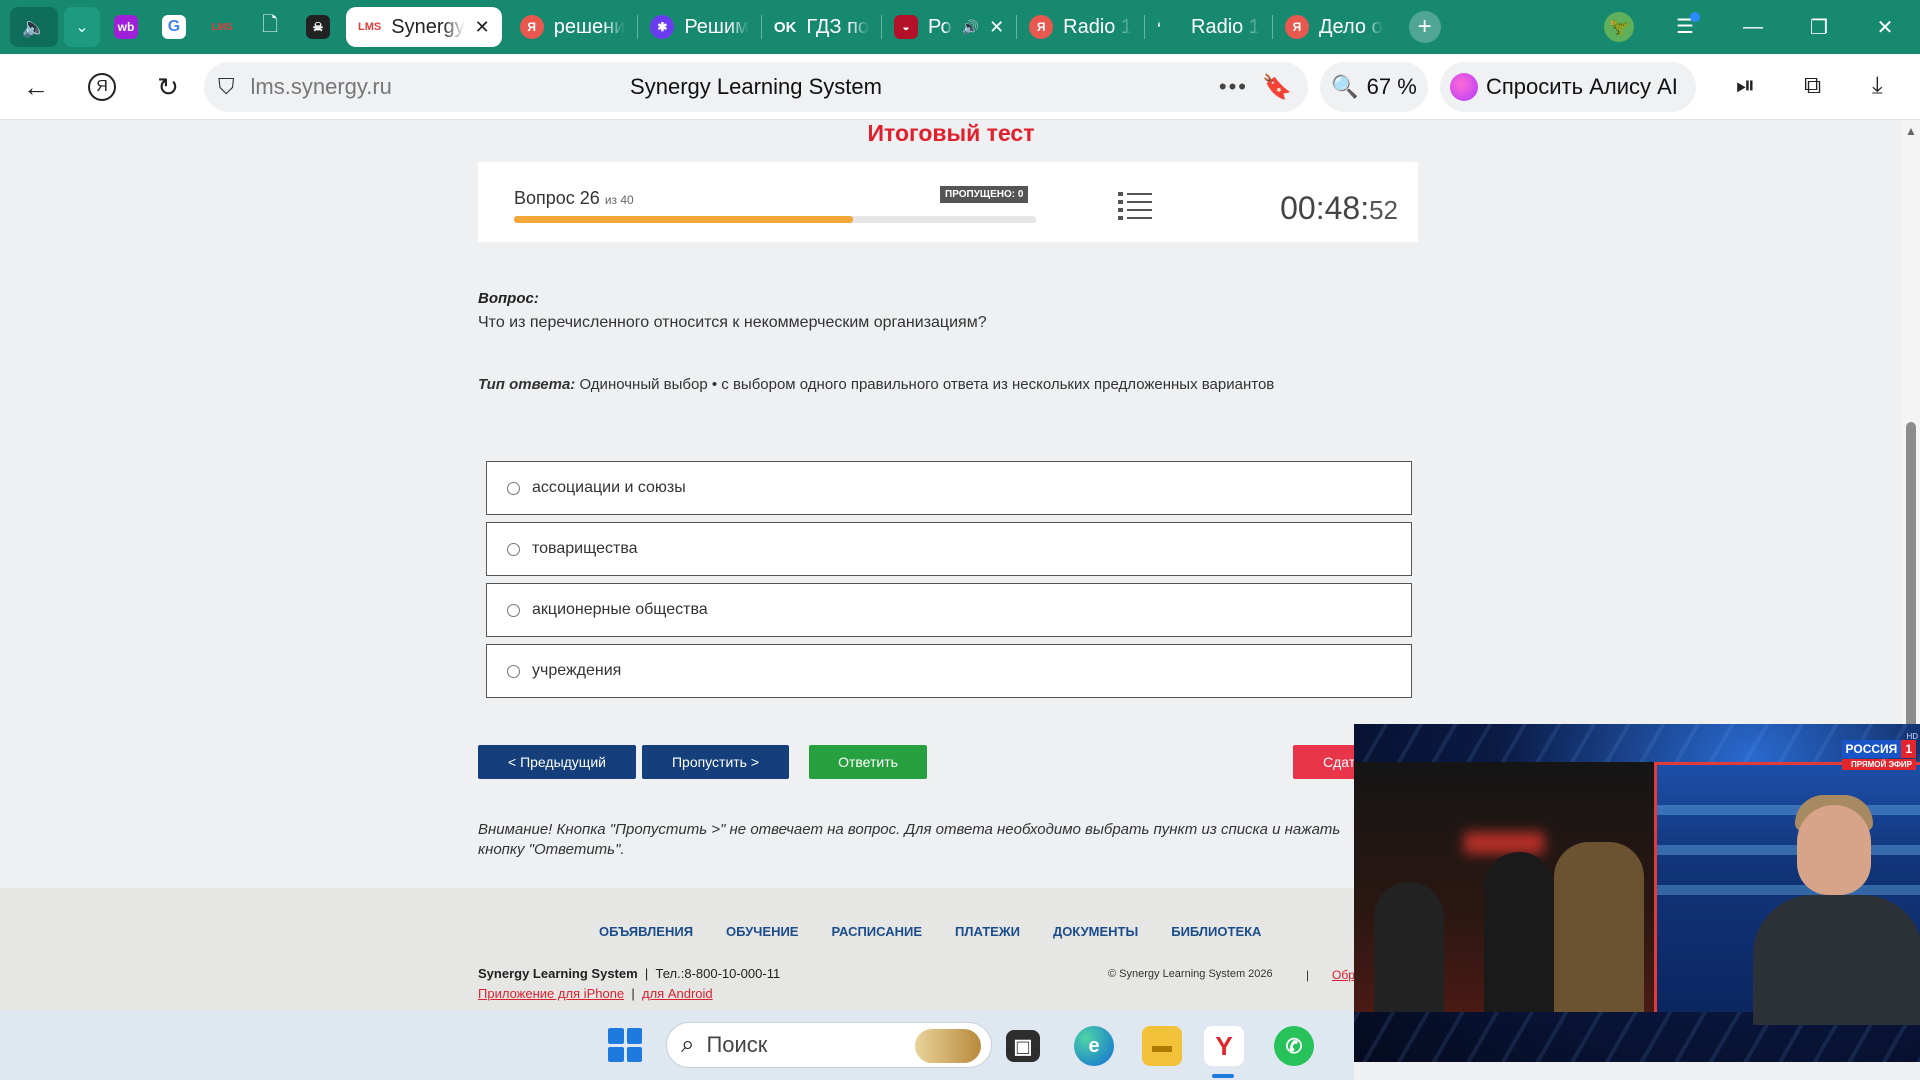 This screenshot has height=1080, width=1920. I want to click on search-highlight-image, so click(948, 1046).